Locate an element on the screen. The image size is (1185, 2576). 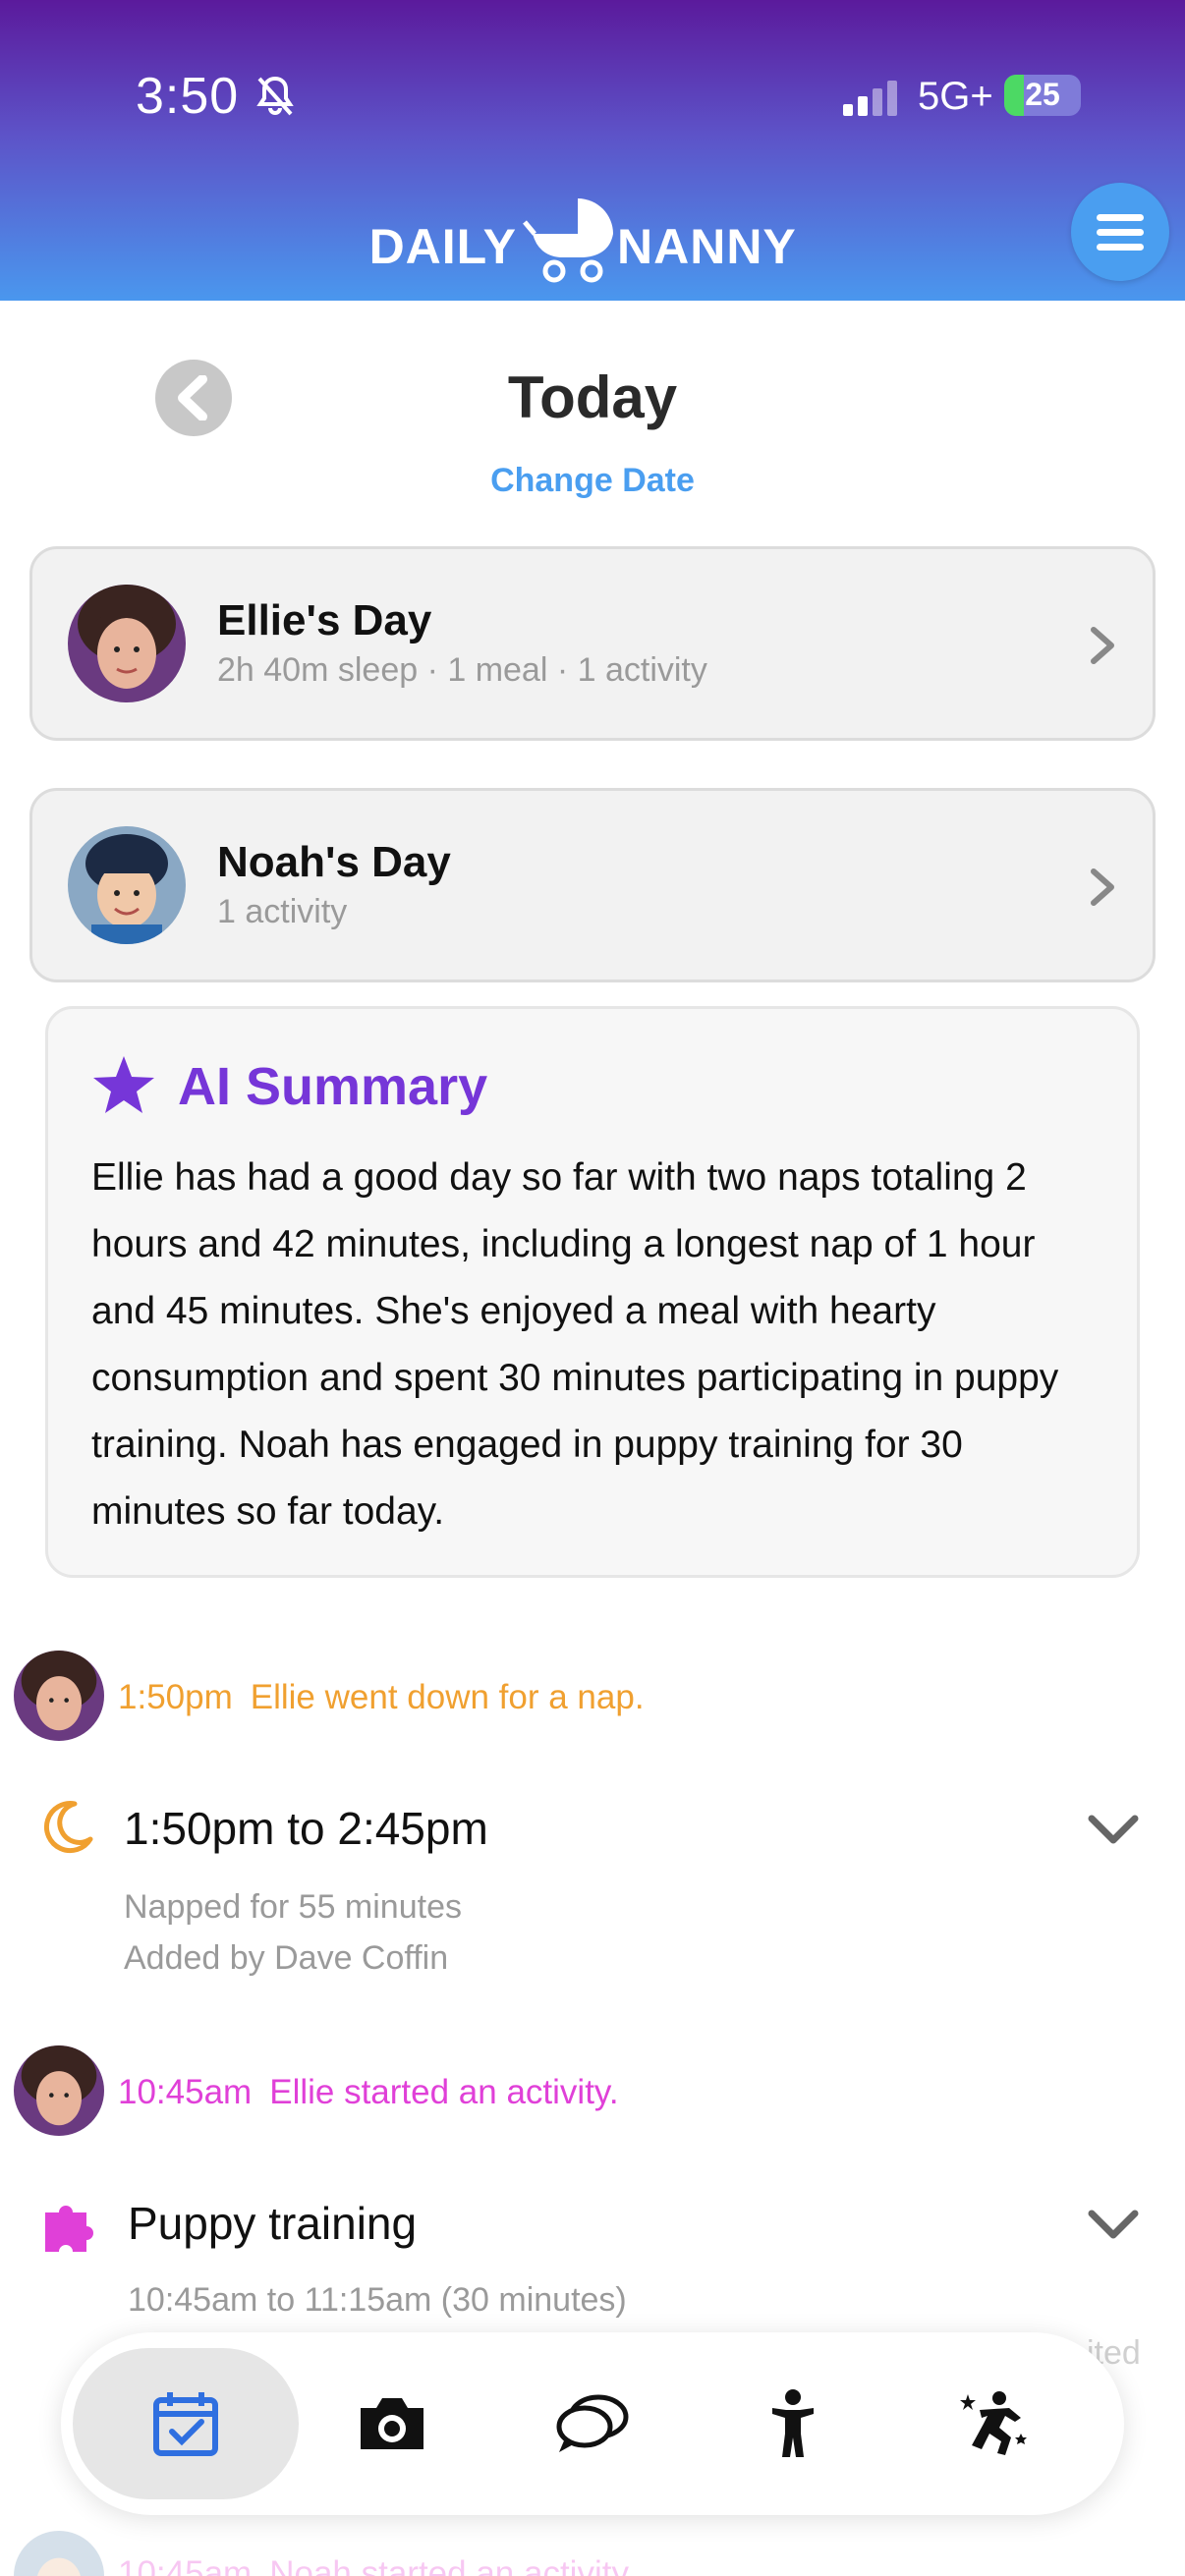
network-type: 5G+ is located at coordinates (956, 96).